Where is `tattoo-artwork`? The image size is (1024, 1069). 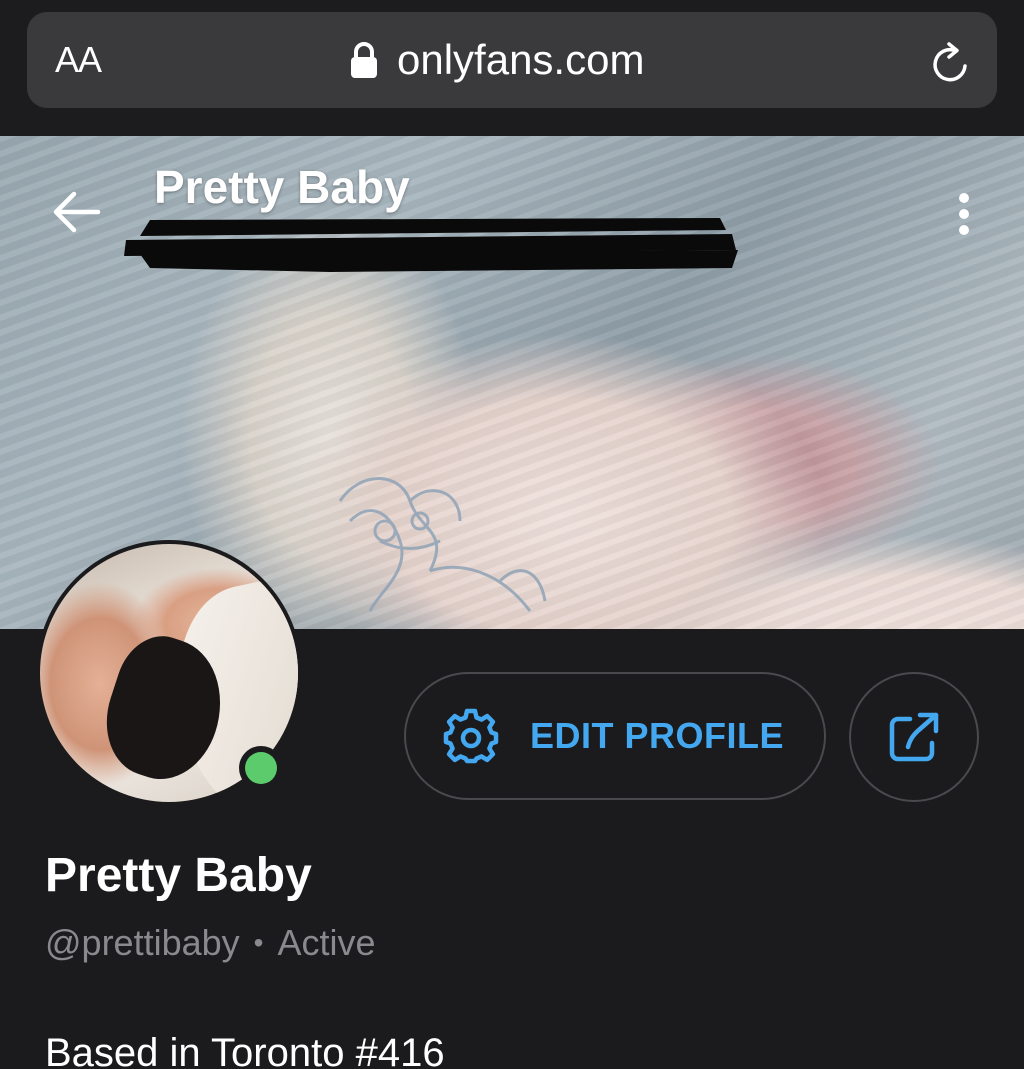 tattoo-artwork is located at coordinates (442, 544).